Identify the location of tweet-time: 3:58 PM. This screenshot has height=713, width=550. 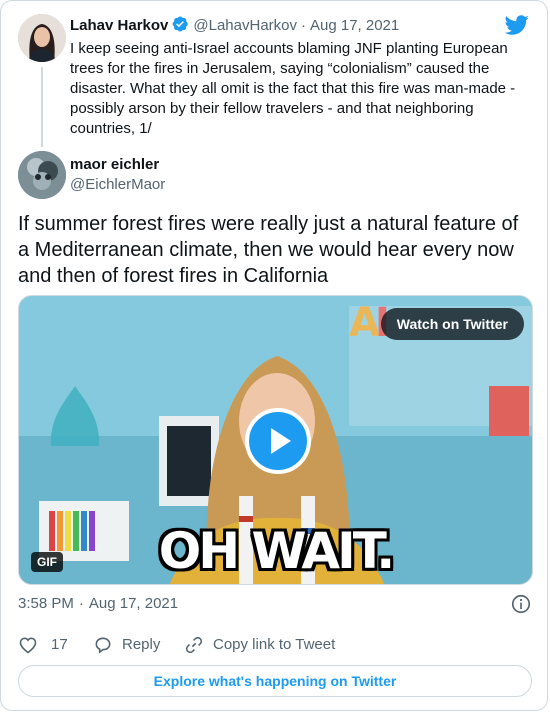
(46, 603).